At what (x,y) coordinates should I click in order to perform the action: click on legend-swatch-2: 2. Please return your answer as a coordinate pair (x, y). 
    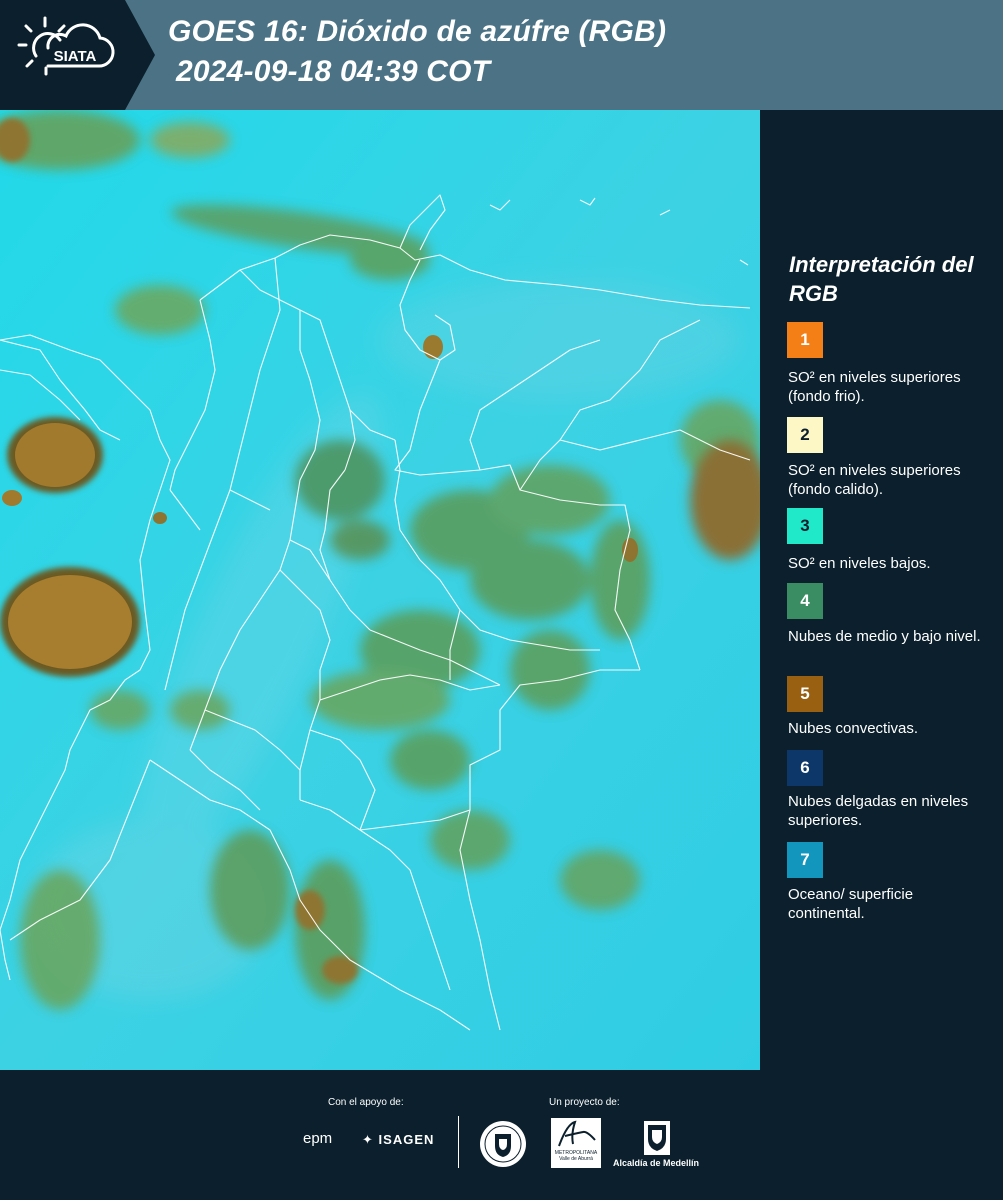
    Looking at the image, I should click on (805, 435).